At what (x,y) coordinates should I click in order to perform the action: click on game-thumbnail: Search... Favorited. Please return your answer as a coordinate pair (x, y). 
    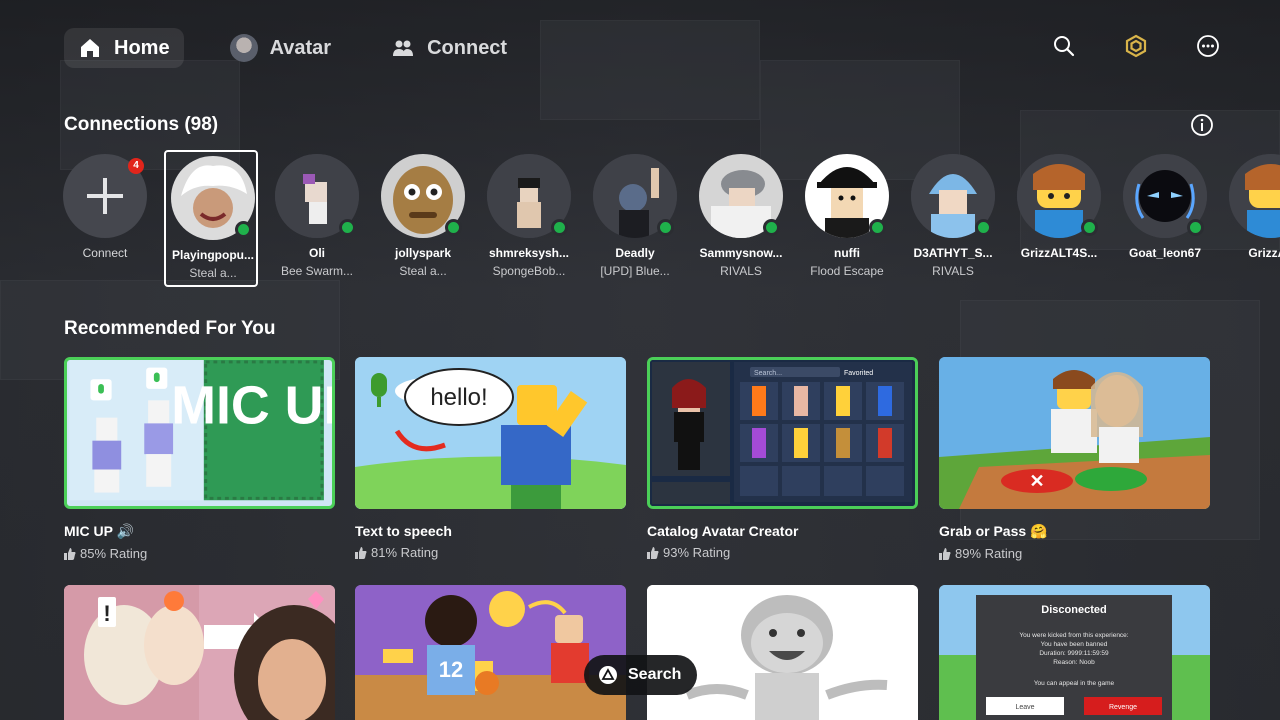
    Looking at the image, I should click on (782, 433).